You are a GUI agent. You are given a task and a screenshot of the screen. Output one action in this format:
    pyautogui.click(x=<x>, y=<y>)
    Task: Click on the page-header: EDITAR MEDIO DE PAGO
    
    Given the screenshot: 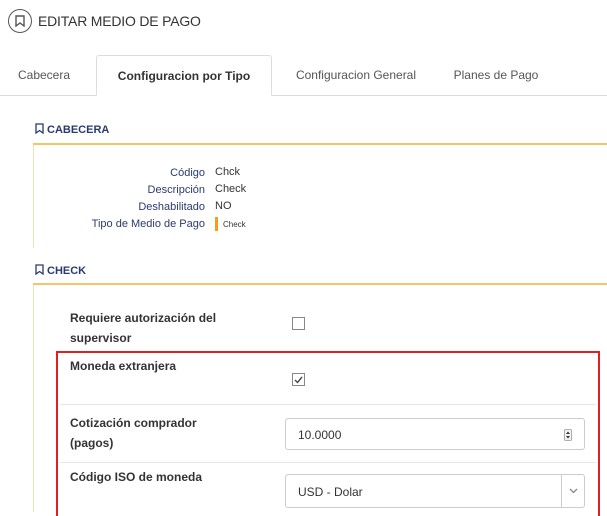 What is the action you would take?
    pyautogui.click(x=104, y=21)
    